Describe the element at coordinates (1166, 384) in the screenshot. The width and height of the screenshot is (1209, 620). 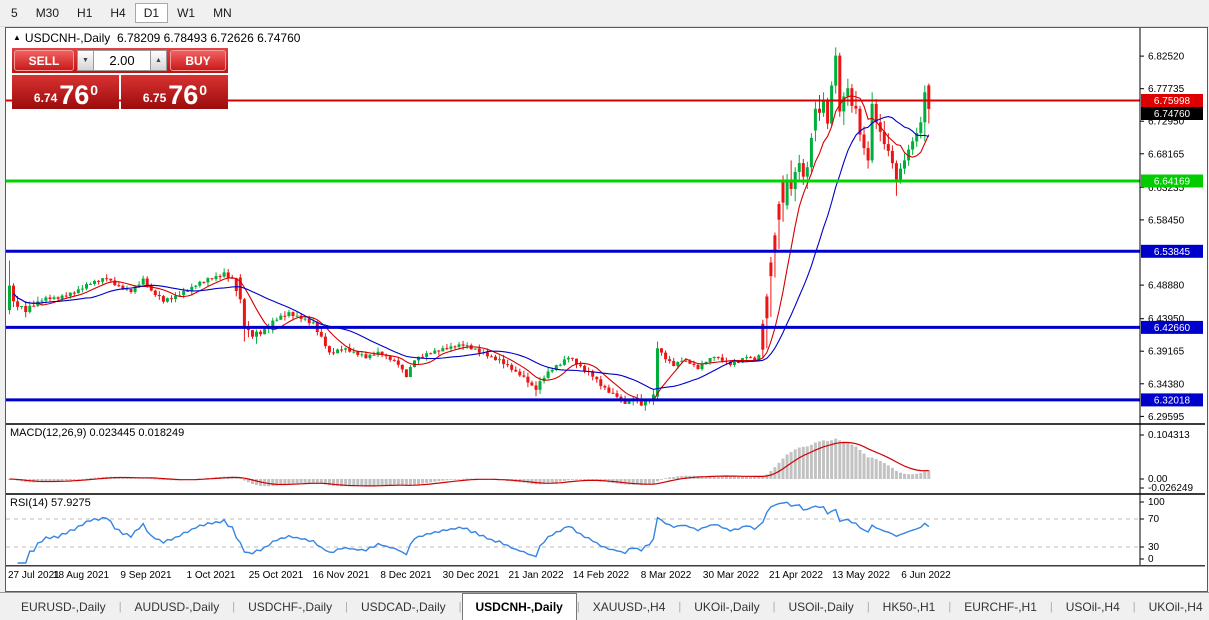
I see `price-tick-label: 6.34380` at that location.